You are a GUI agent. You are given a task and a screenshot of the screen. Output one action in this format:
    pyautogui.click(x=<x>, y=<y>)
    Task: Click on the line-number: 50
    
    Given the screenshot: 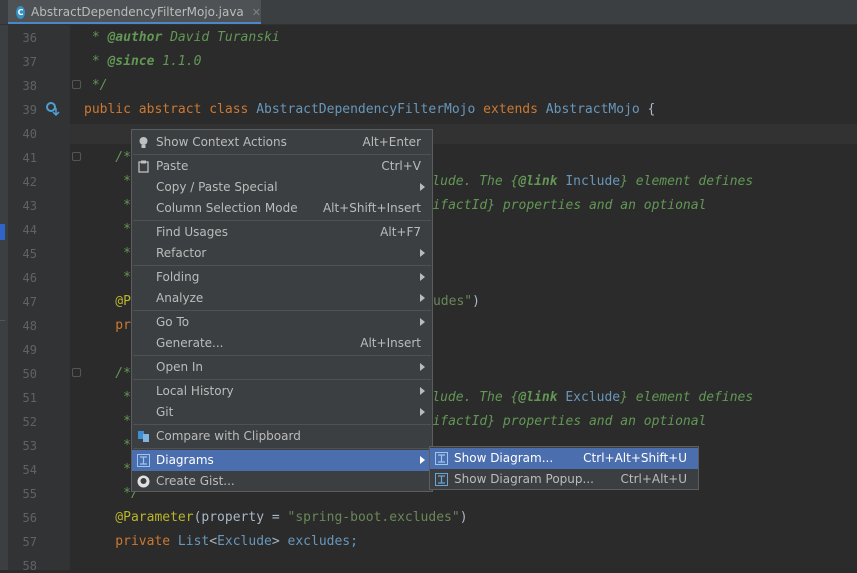 What is the action you would take?
    pyautogui.click(x=29, y=374)
    